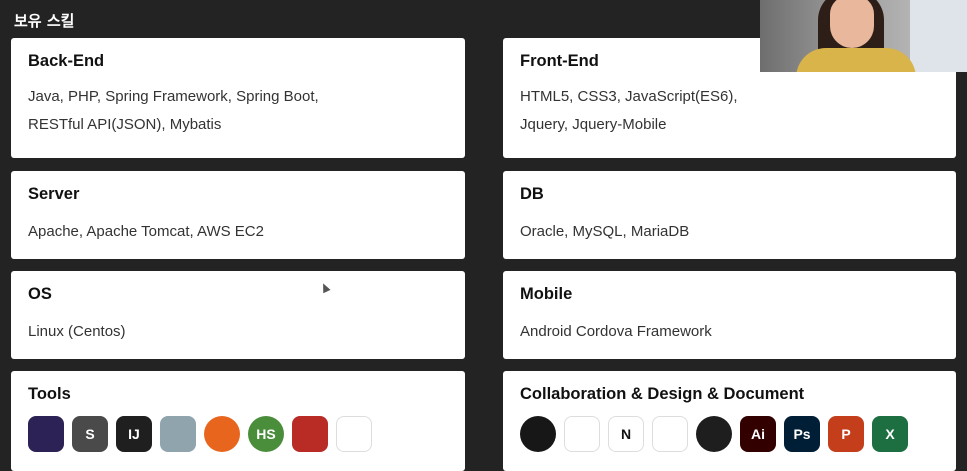 Image resolution: width=967 pixels, height=471 pixels. Describe the element at coordinates (238, 315) in the screenshot. I see `os-card: OS Linux (Centos)` at that location.